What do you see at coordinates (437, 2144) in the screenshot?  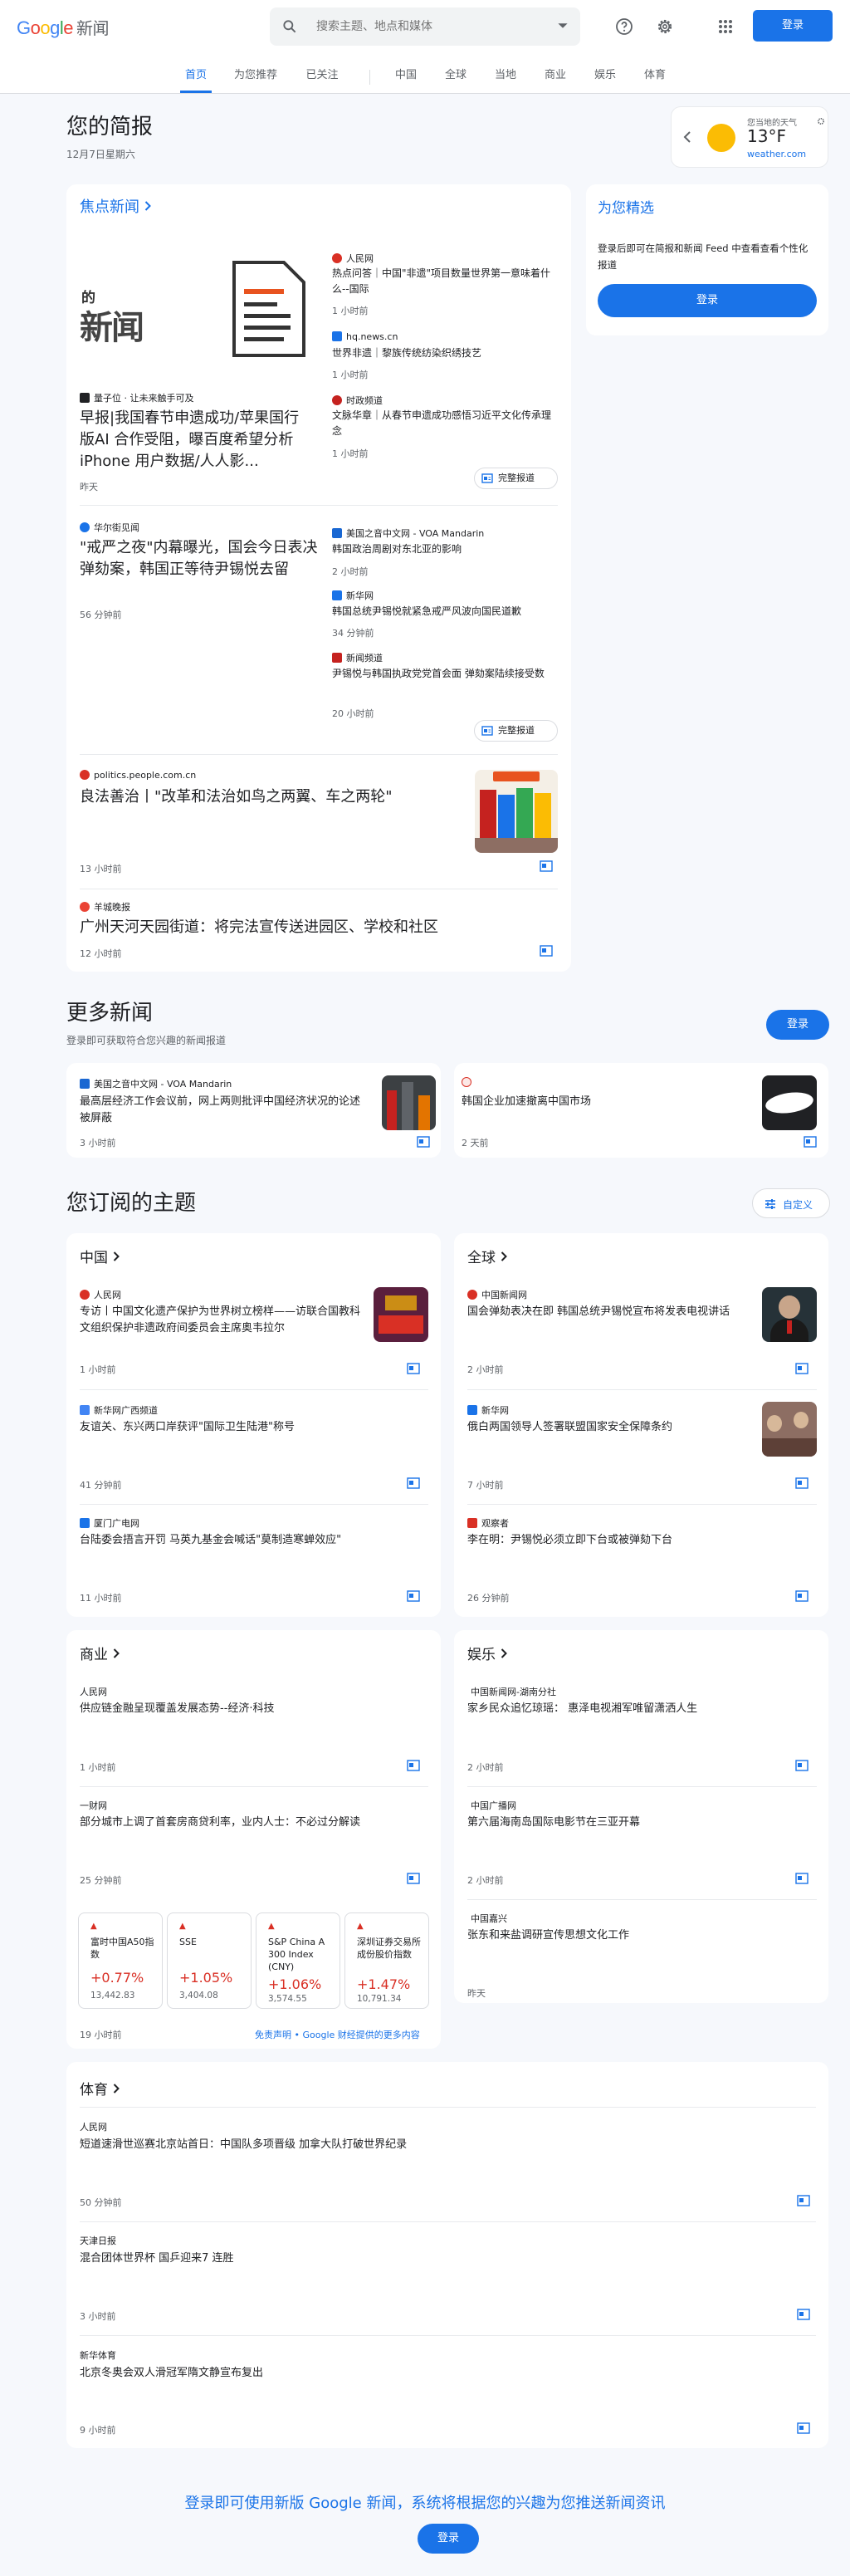 I see `story-title: 短道速滑世巡赛北京站首日：中国队多项晋级 加拿大队打破世界纪录` at bounding box center [437, 2144].